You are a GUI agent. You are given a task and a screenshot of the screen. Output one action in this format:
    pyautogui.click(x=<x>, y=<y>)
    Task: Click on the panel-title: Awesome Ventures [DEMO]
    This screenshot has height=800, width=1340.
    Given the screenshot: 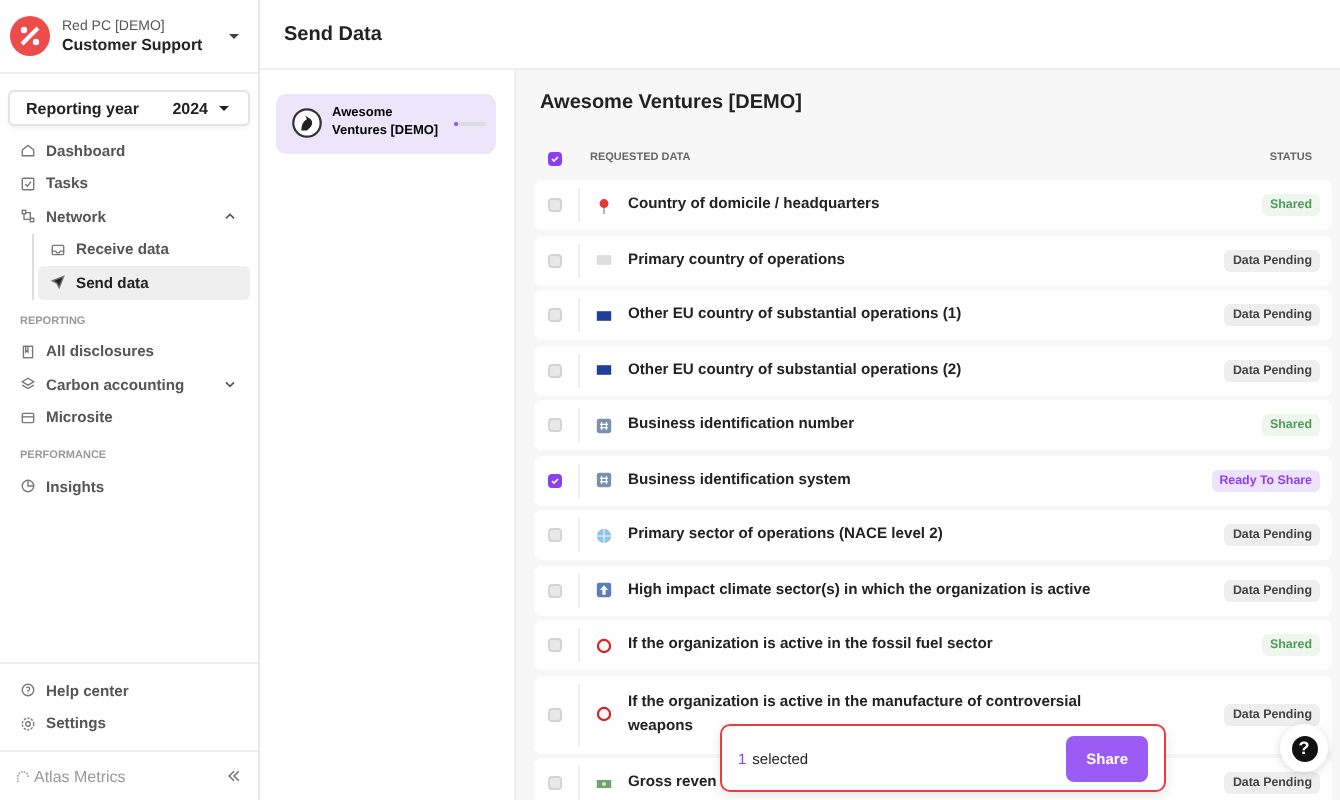 What is the action you would take?
    pyautogui.click(x=671, y=104)
    